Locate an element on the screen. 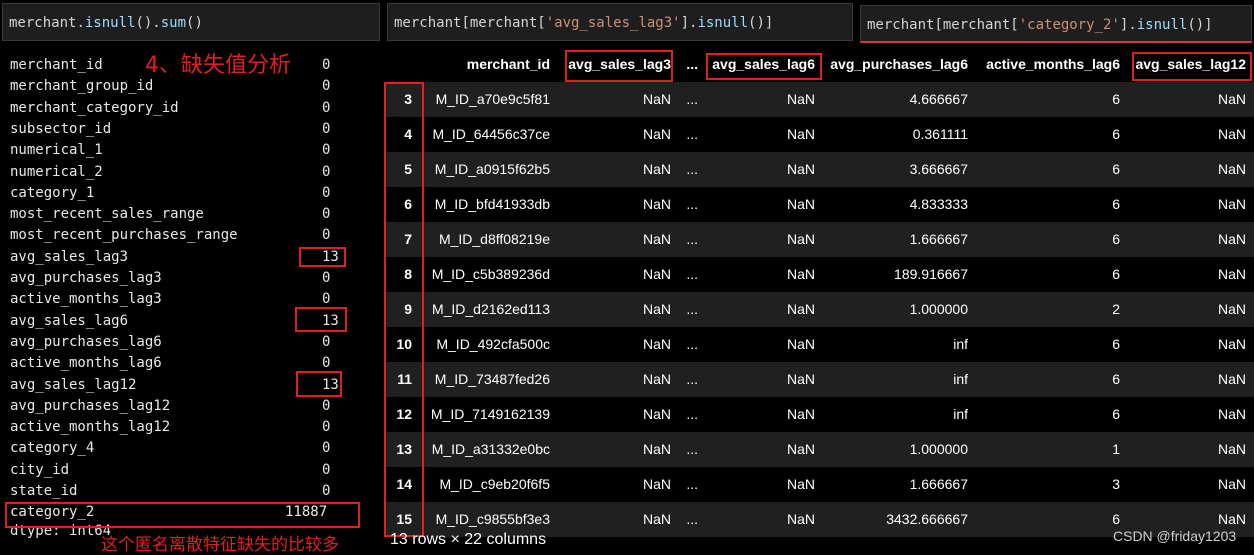  table-cell: M_ID_d8ff08219e is located at coordinates (494, 239).